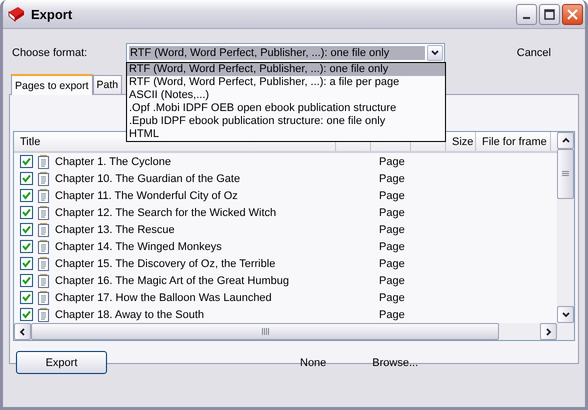 The image size is (588, 410). Describe the element at coordinates (147, 178) in the screenshot. I see `page-title: Chapter 10. The Guardian of the Gate` at that location.